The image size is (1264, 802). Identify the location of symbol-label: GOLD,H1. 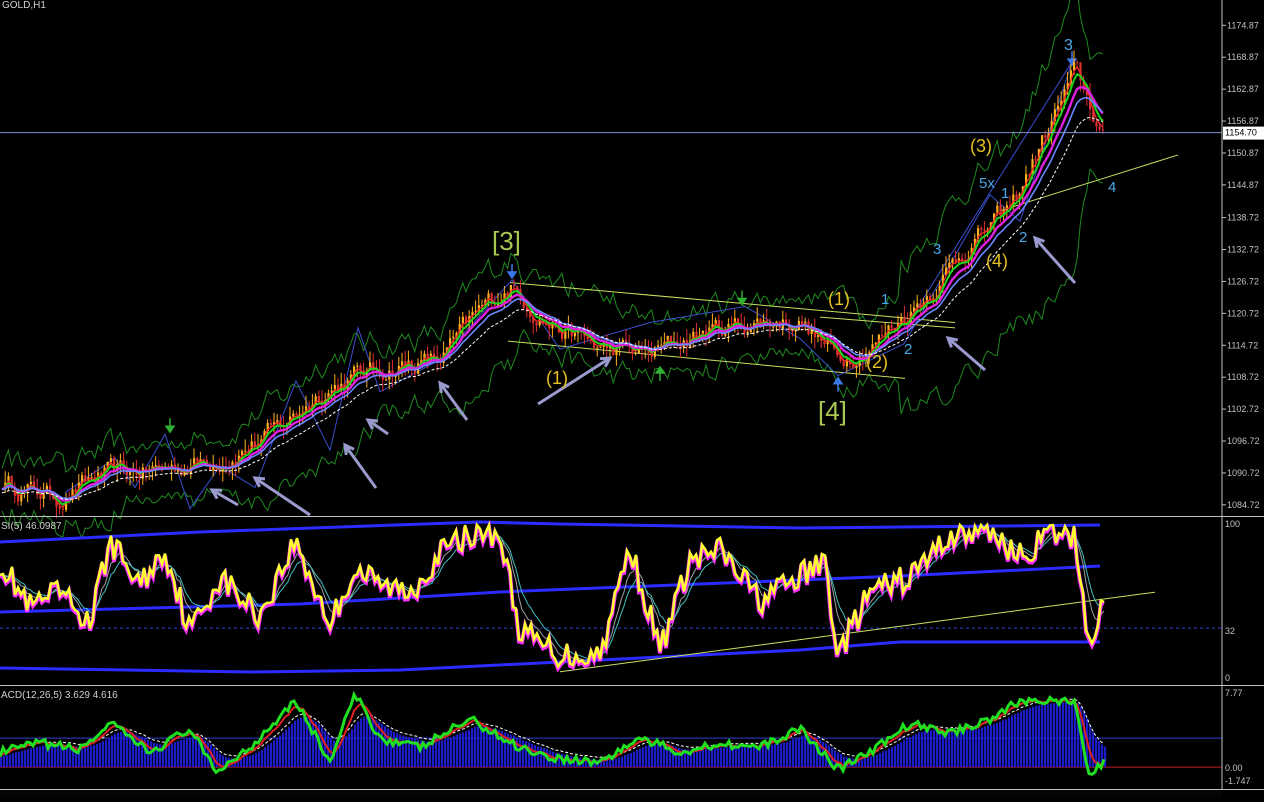
(24, 5).